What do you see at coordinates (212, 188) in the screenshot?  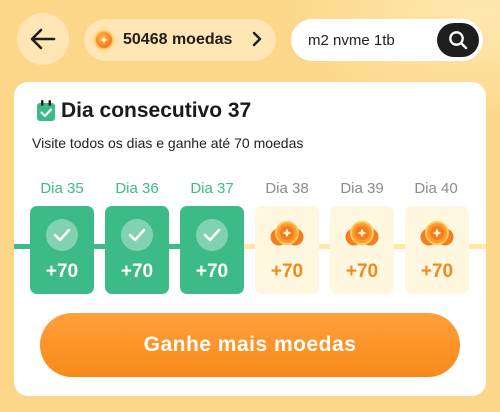 I see `day-label: Dia 37` at bounding box center [212, 188].